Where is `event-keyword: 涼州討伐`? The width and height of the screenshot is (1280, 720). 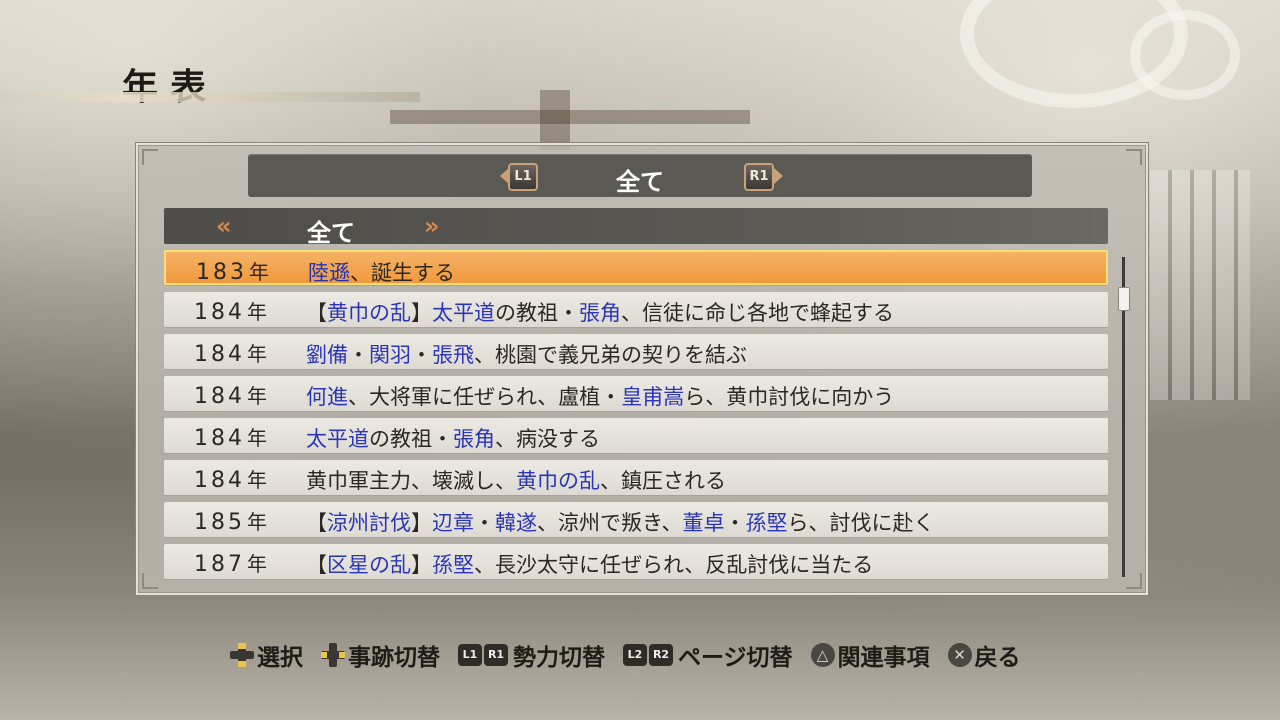
event-keyword: 涼州討伐 is located at coordinates (369, 523).